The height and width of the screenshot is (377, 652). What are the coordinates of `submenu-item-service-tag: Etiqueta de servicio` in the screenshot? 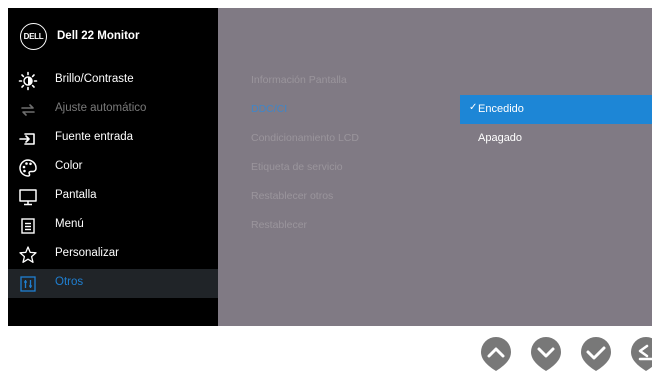 It's located at (297, 167).